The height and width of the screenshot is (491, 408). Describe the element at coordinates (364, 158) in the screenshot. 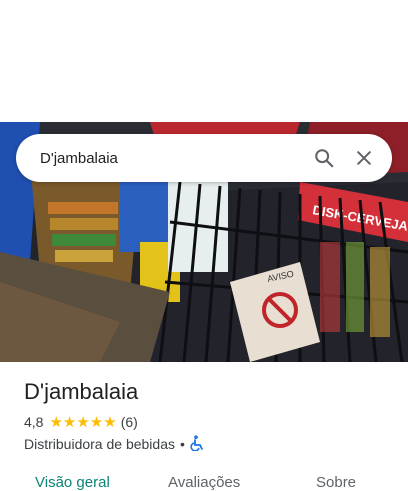

I see `close-icon` at that location.